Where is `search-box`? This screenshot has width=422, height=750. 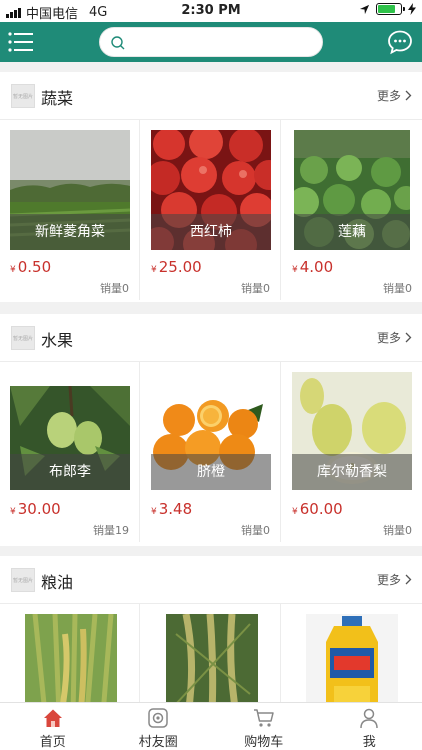 search-box is located at coordinates (211, 42).